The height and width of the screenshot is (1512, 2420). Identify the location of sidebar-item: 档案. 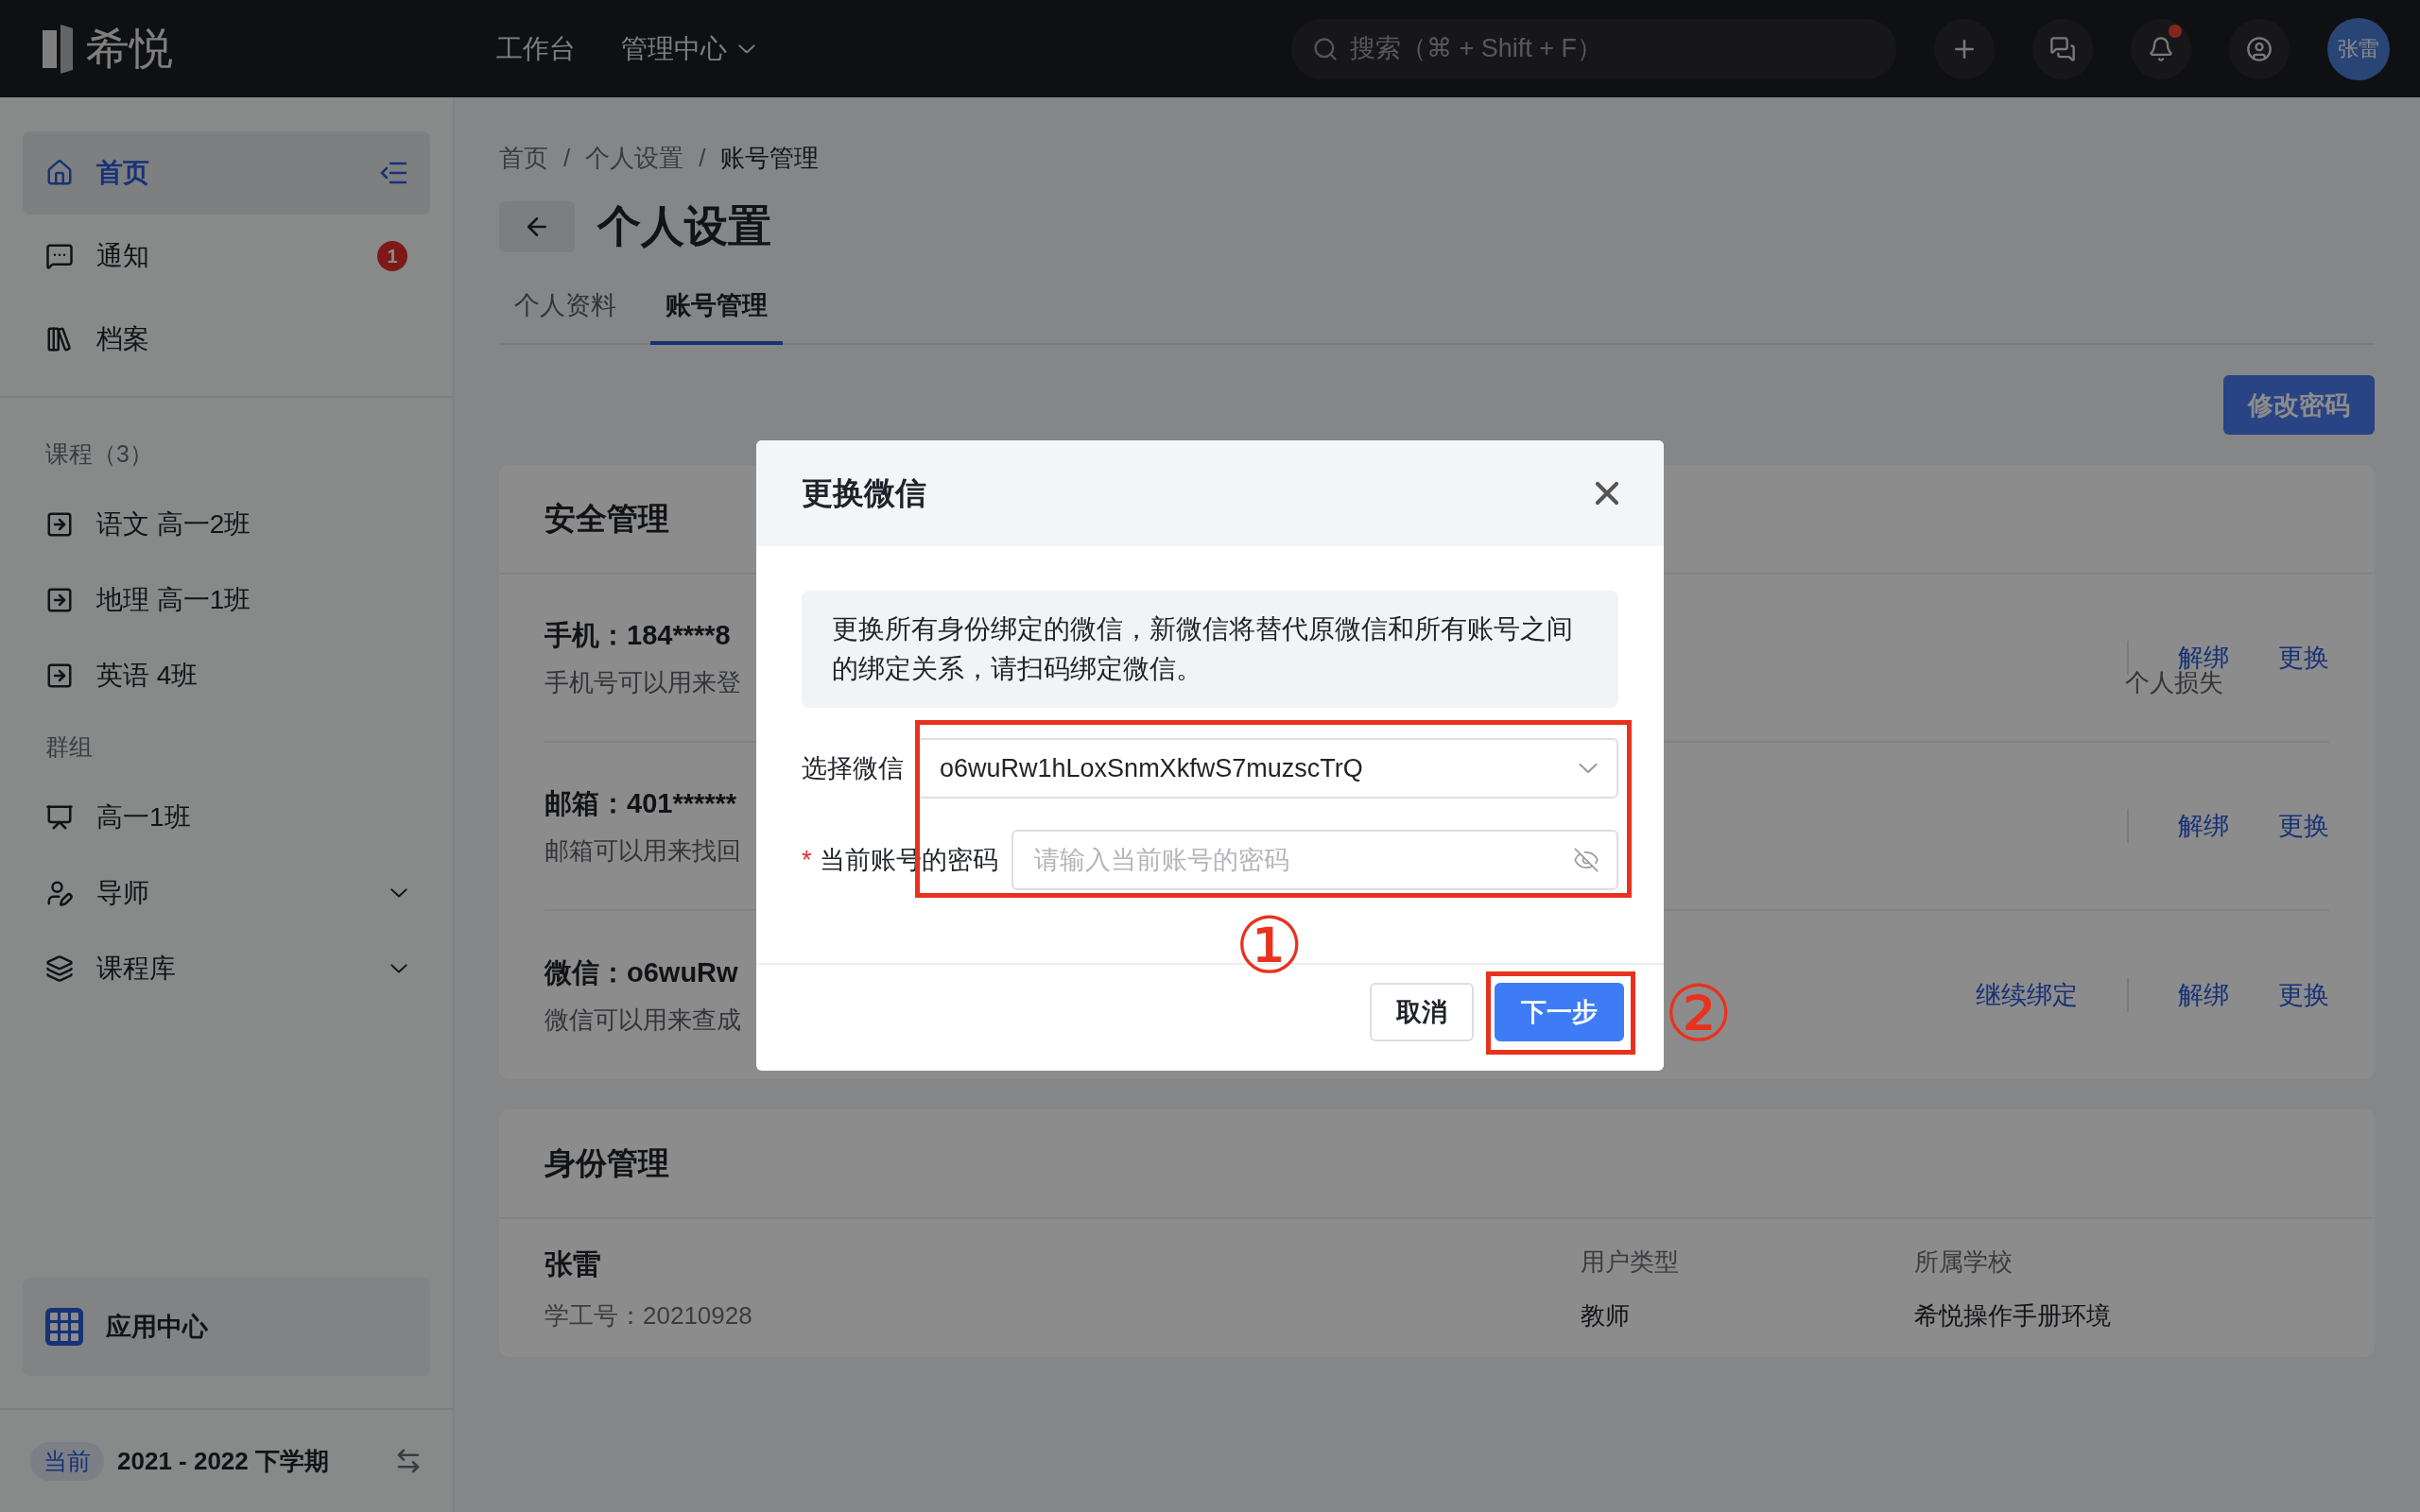
(226, 339).